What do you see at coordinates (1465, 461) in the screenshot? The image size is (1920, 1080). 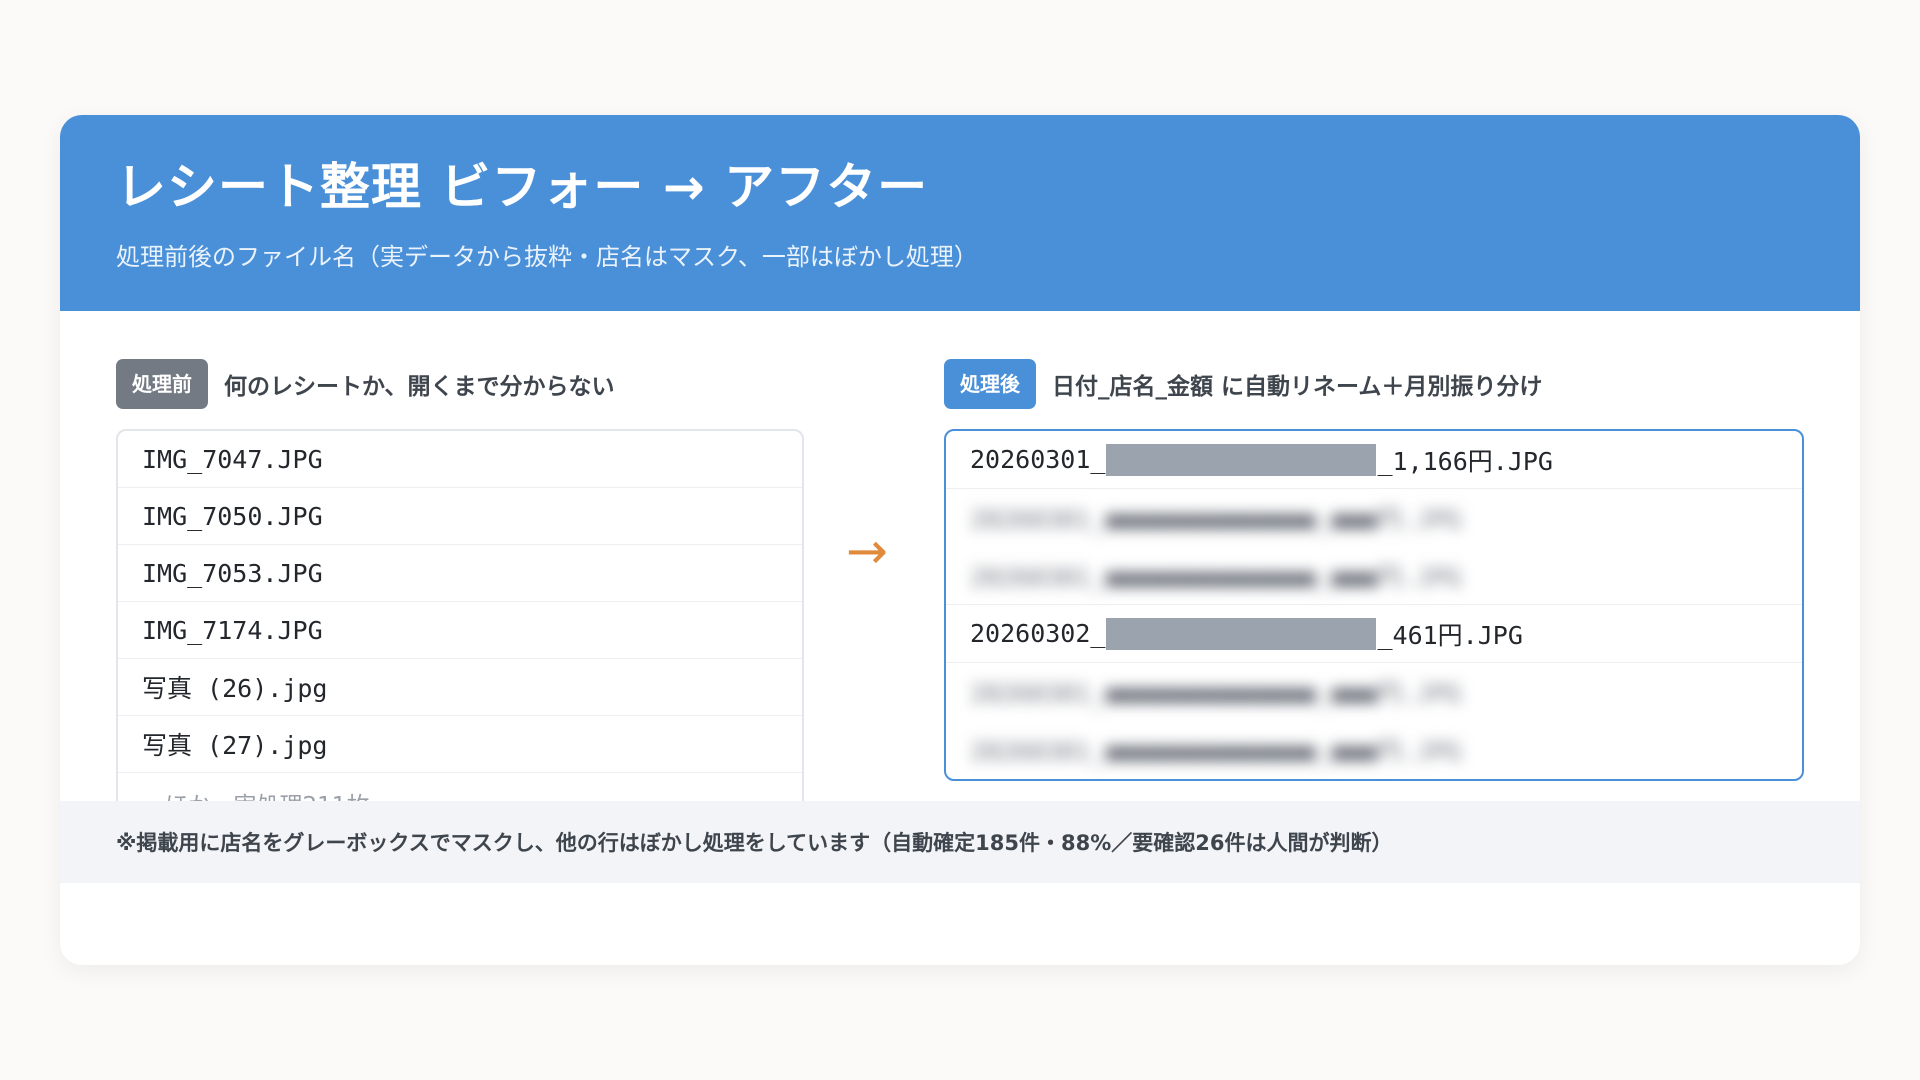 I see `file-amount: _1,166円.JPG` at bounding box center [1465, 461].